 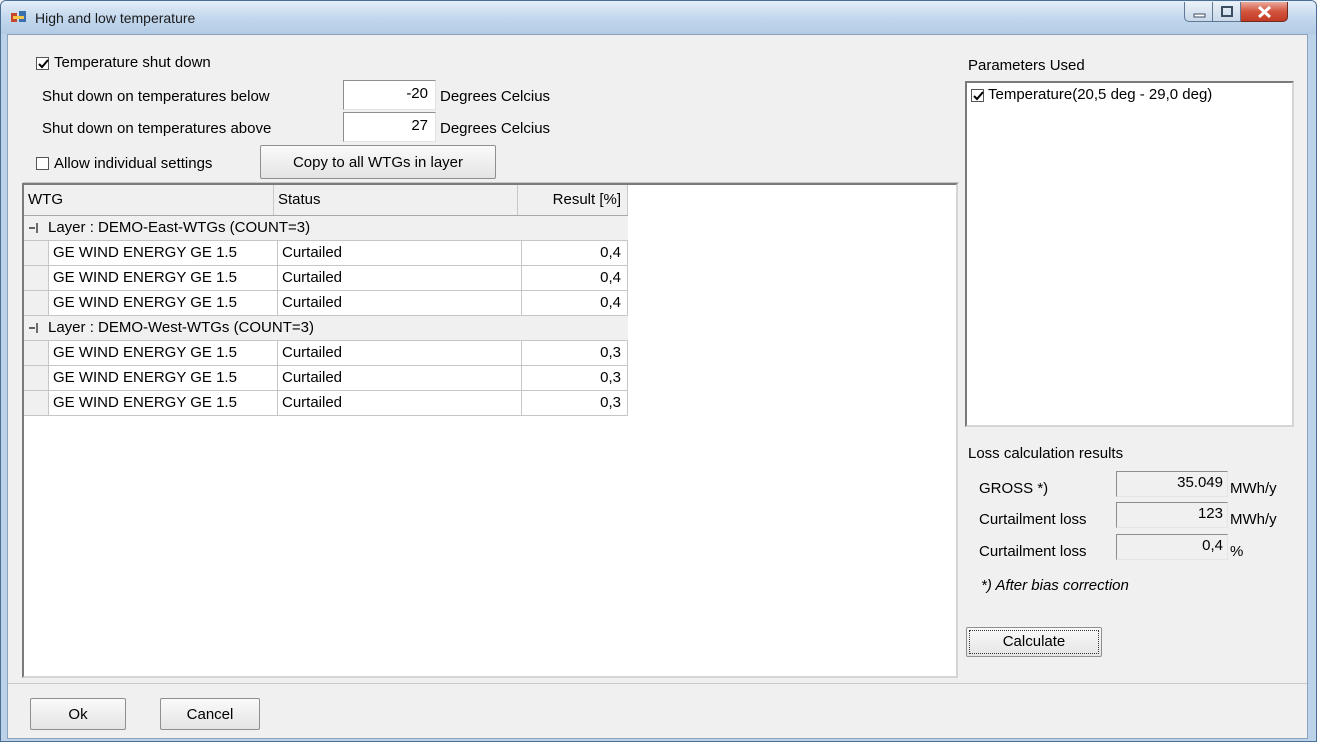 I want to click on individual-settings-label: Allow individual settings, so click(x=133, y=163).